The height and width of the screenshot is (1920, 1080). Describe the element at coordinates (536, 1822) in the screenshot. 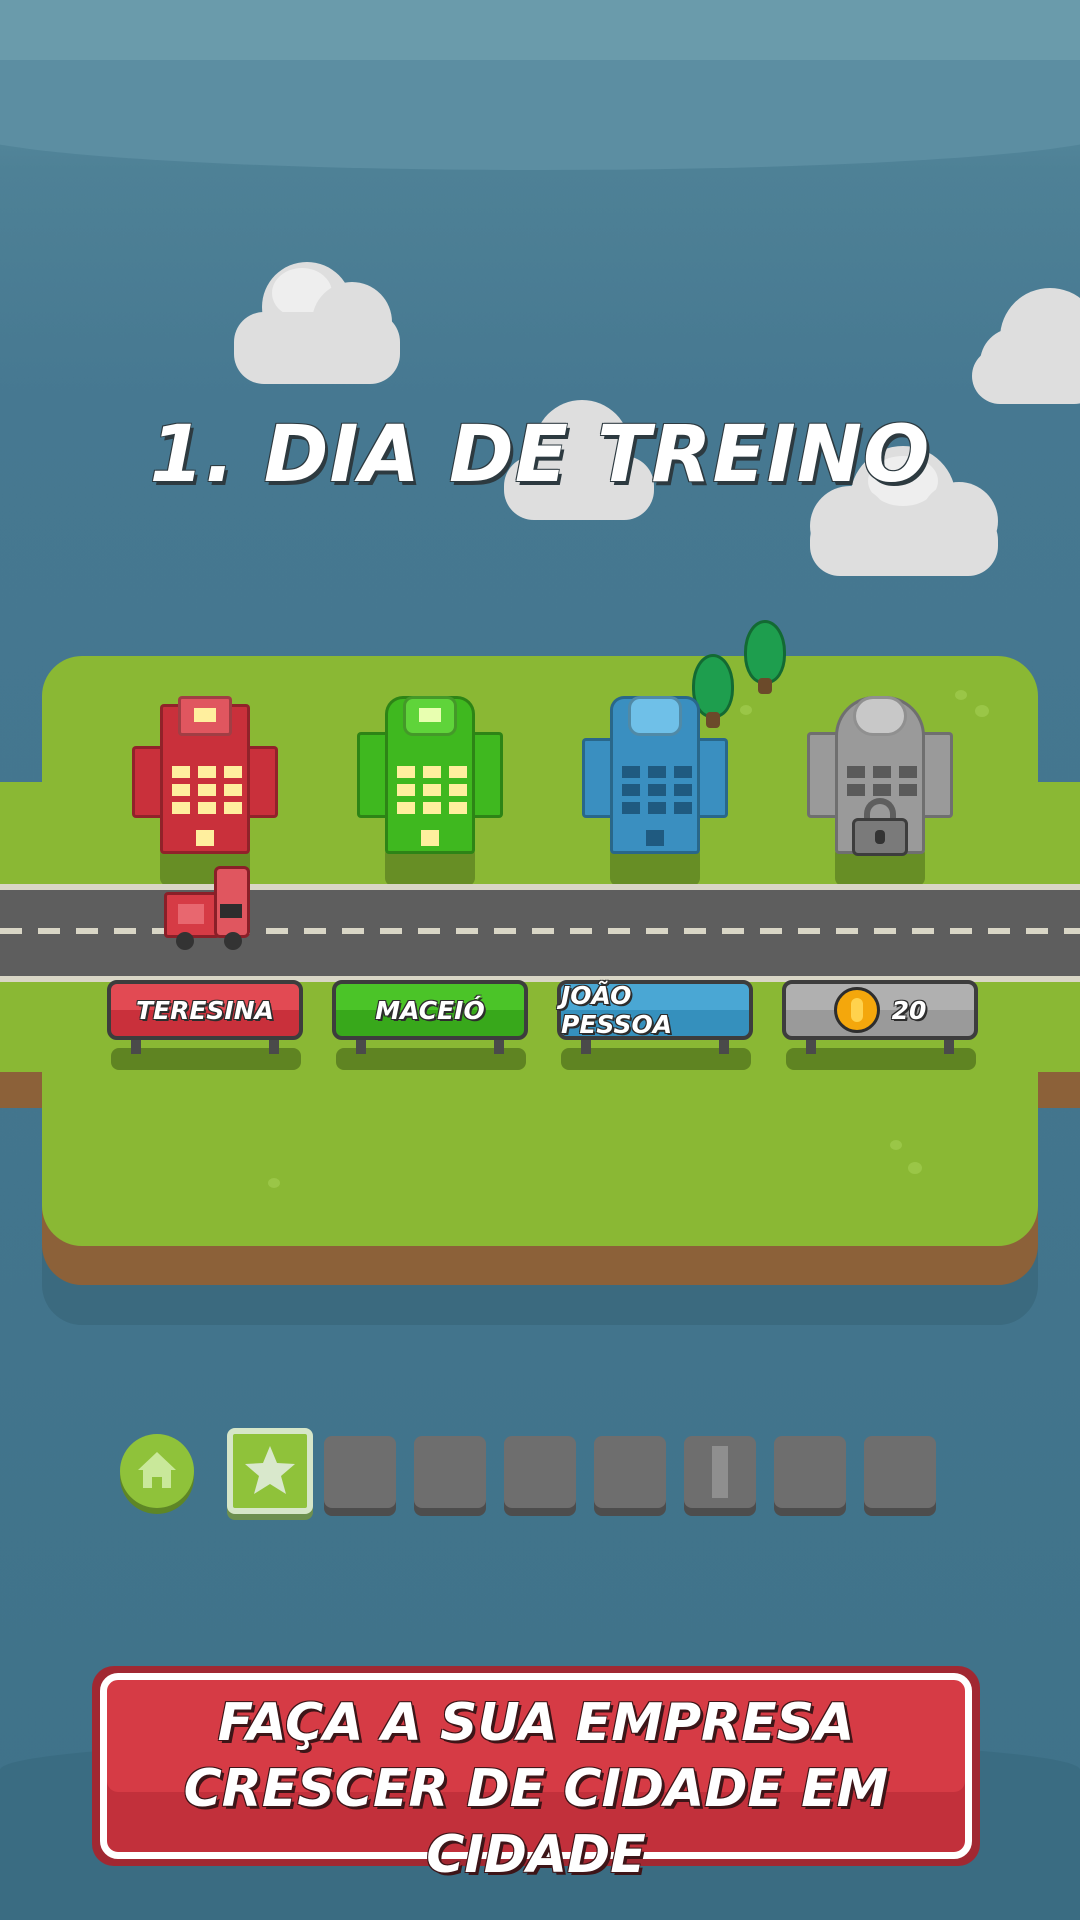

I see `banner-line-2: CRESCER DE CIDADE EM CIDADE` at that location.